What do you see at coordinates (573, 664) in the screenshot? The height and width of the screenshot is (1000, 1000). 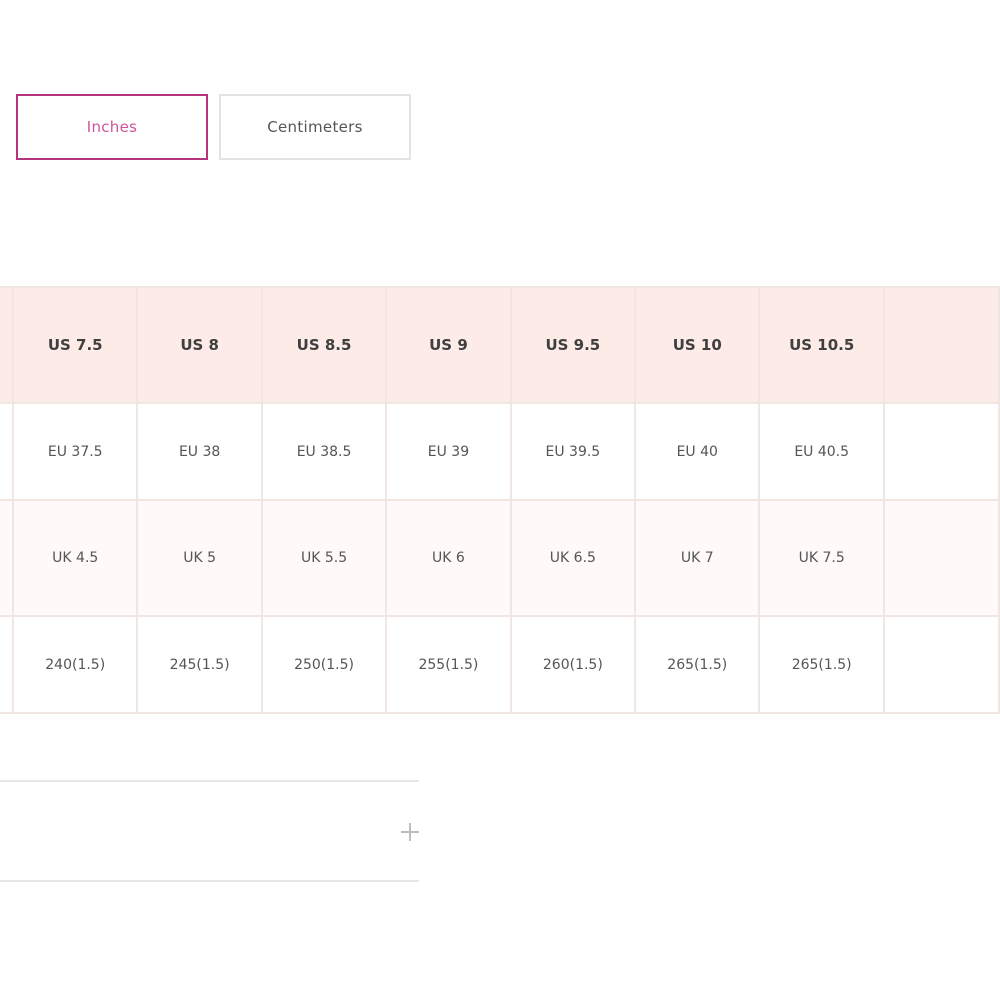 I see `cm-size-cell: 260(1.5)` at bounding box center [573, 664].